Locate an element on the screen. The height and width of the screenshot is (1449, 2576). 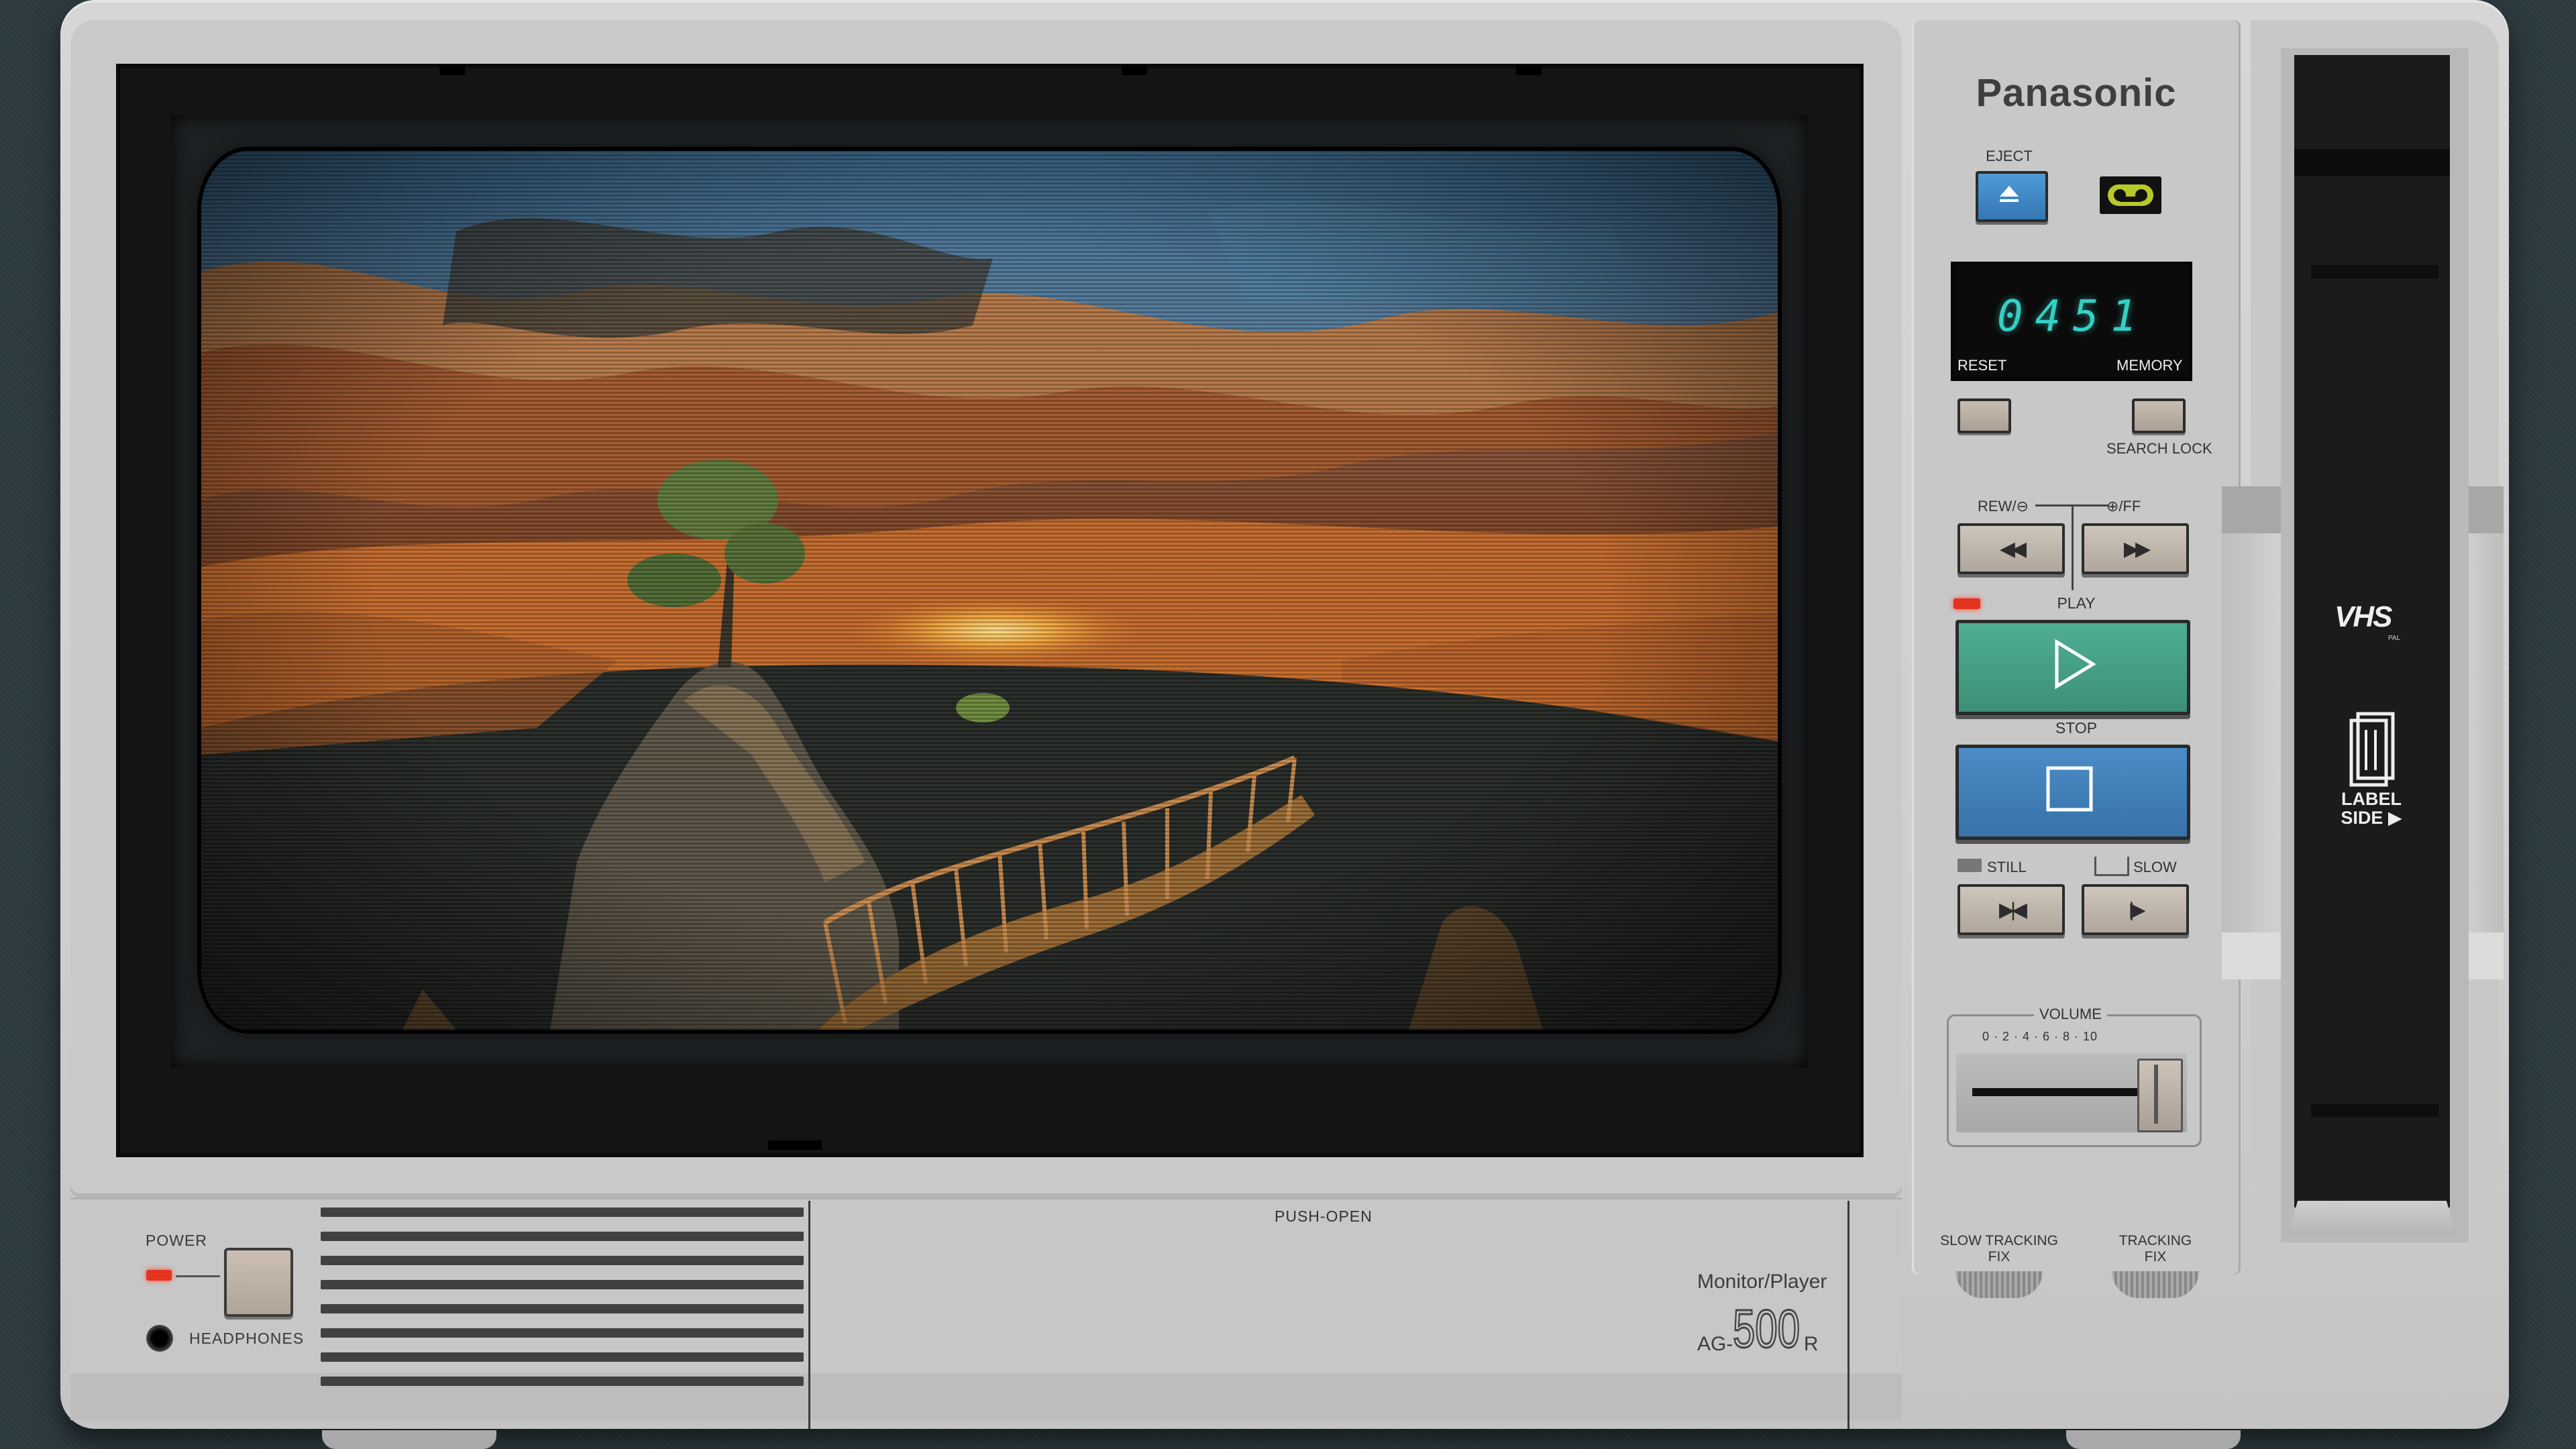
cassette-icon is located at coordinates (2130, 195).